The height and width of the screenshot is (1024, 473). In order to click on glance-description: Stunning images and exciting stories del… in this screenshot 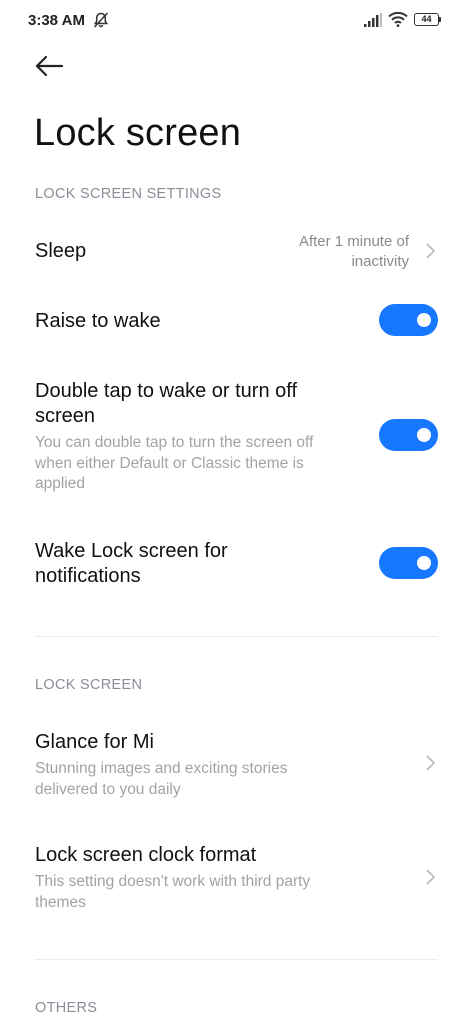, I will do `click(200, 779)`.